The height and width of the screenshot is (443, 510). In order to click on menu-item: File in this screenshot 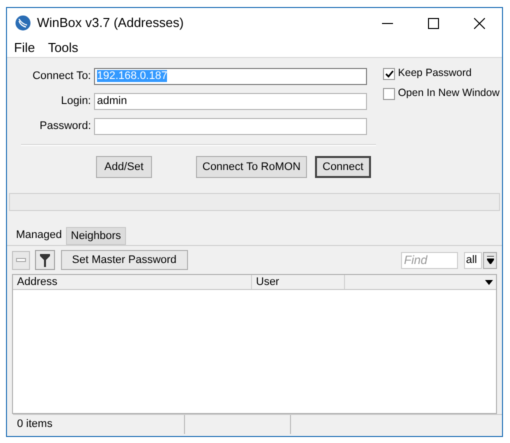, I will do `click(24, 48)`.